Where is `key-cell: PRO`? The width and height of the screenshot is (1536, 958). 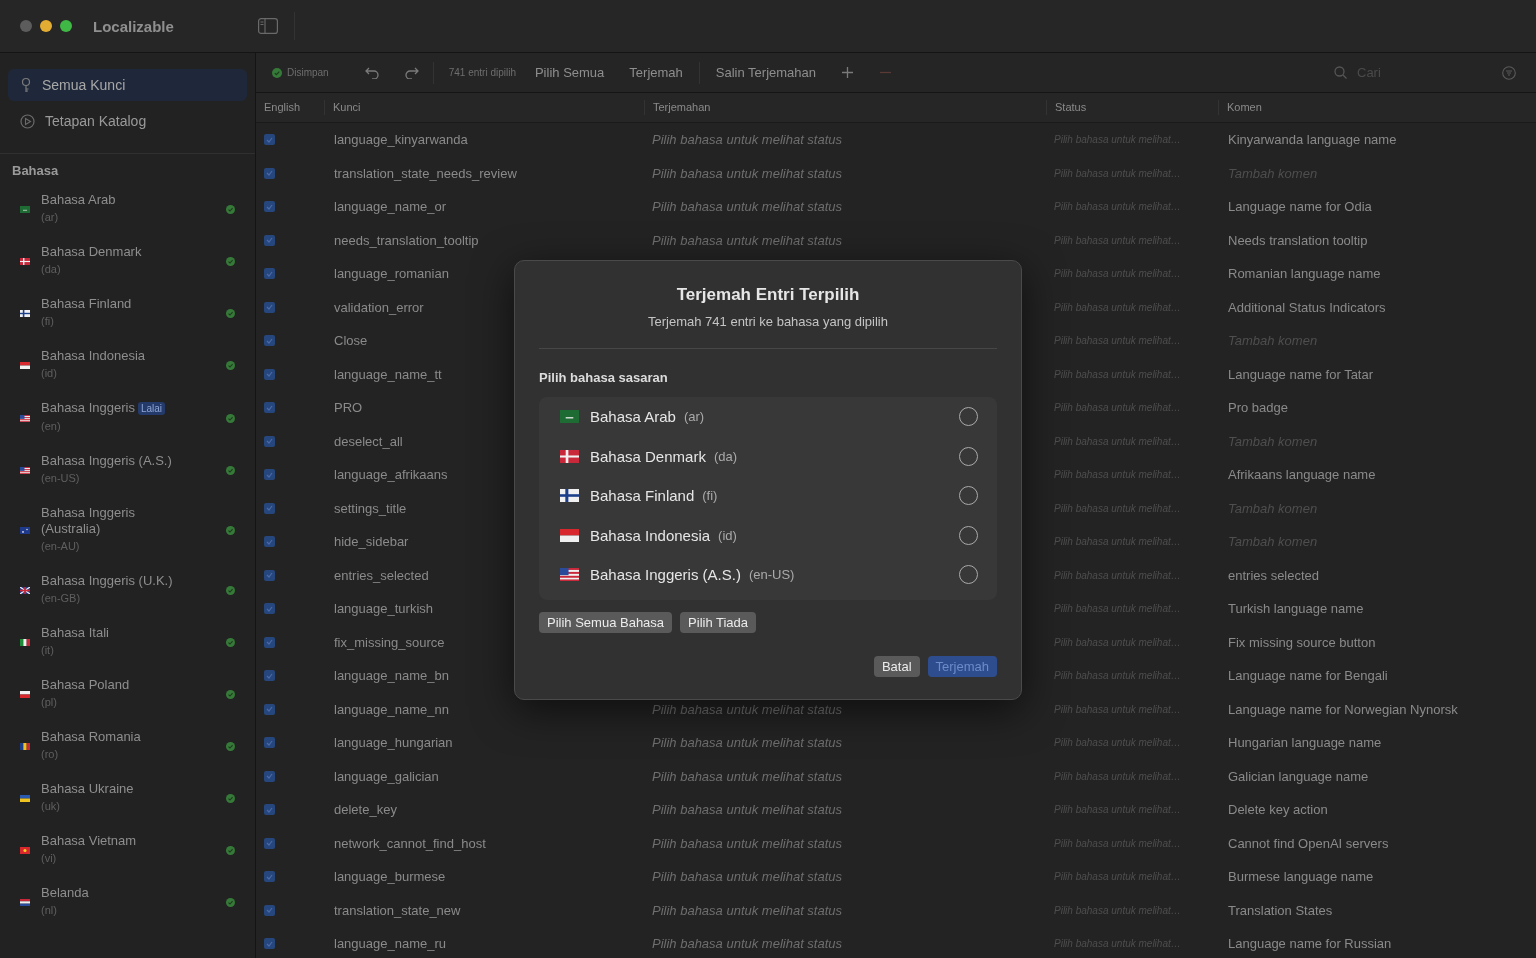 key-cell: PRO is located at coordinates (348, 408).